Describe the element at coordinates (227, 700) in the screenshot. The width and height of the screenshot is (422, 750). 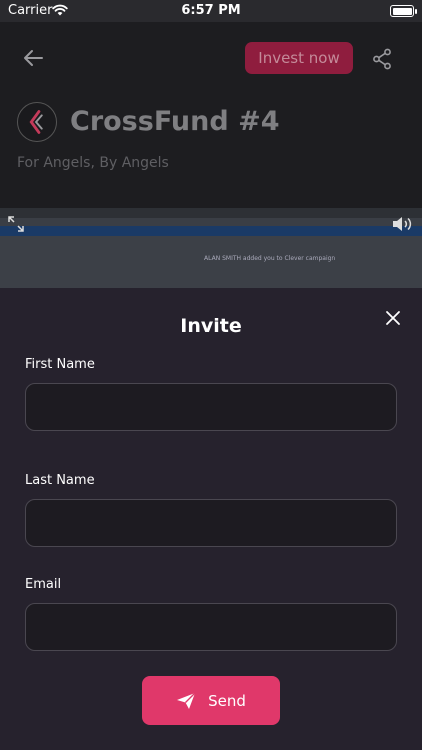
I see `send-label: Send` at that location.